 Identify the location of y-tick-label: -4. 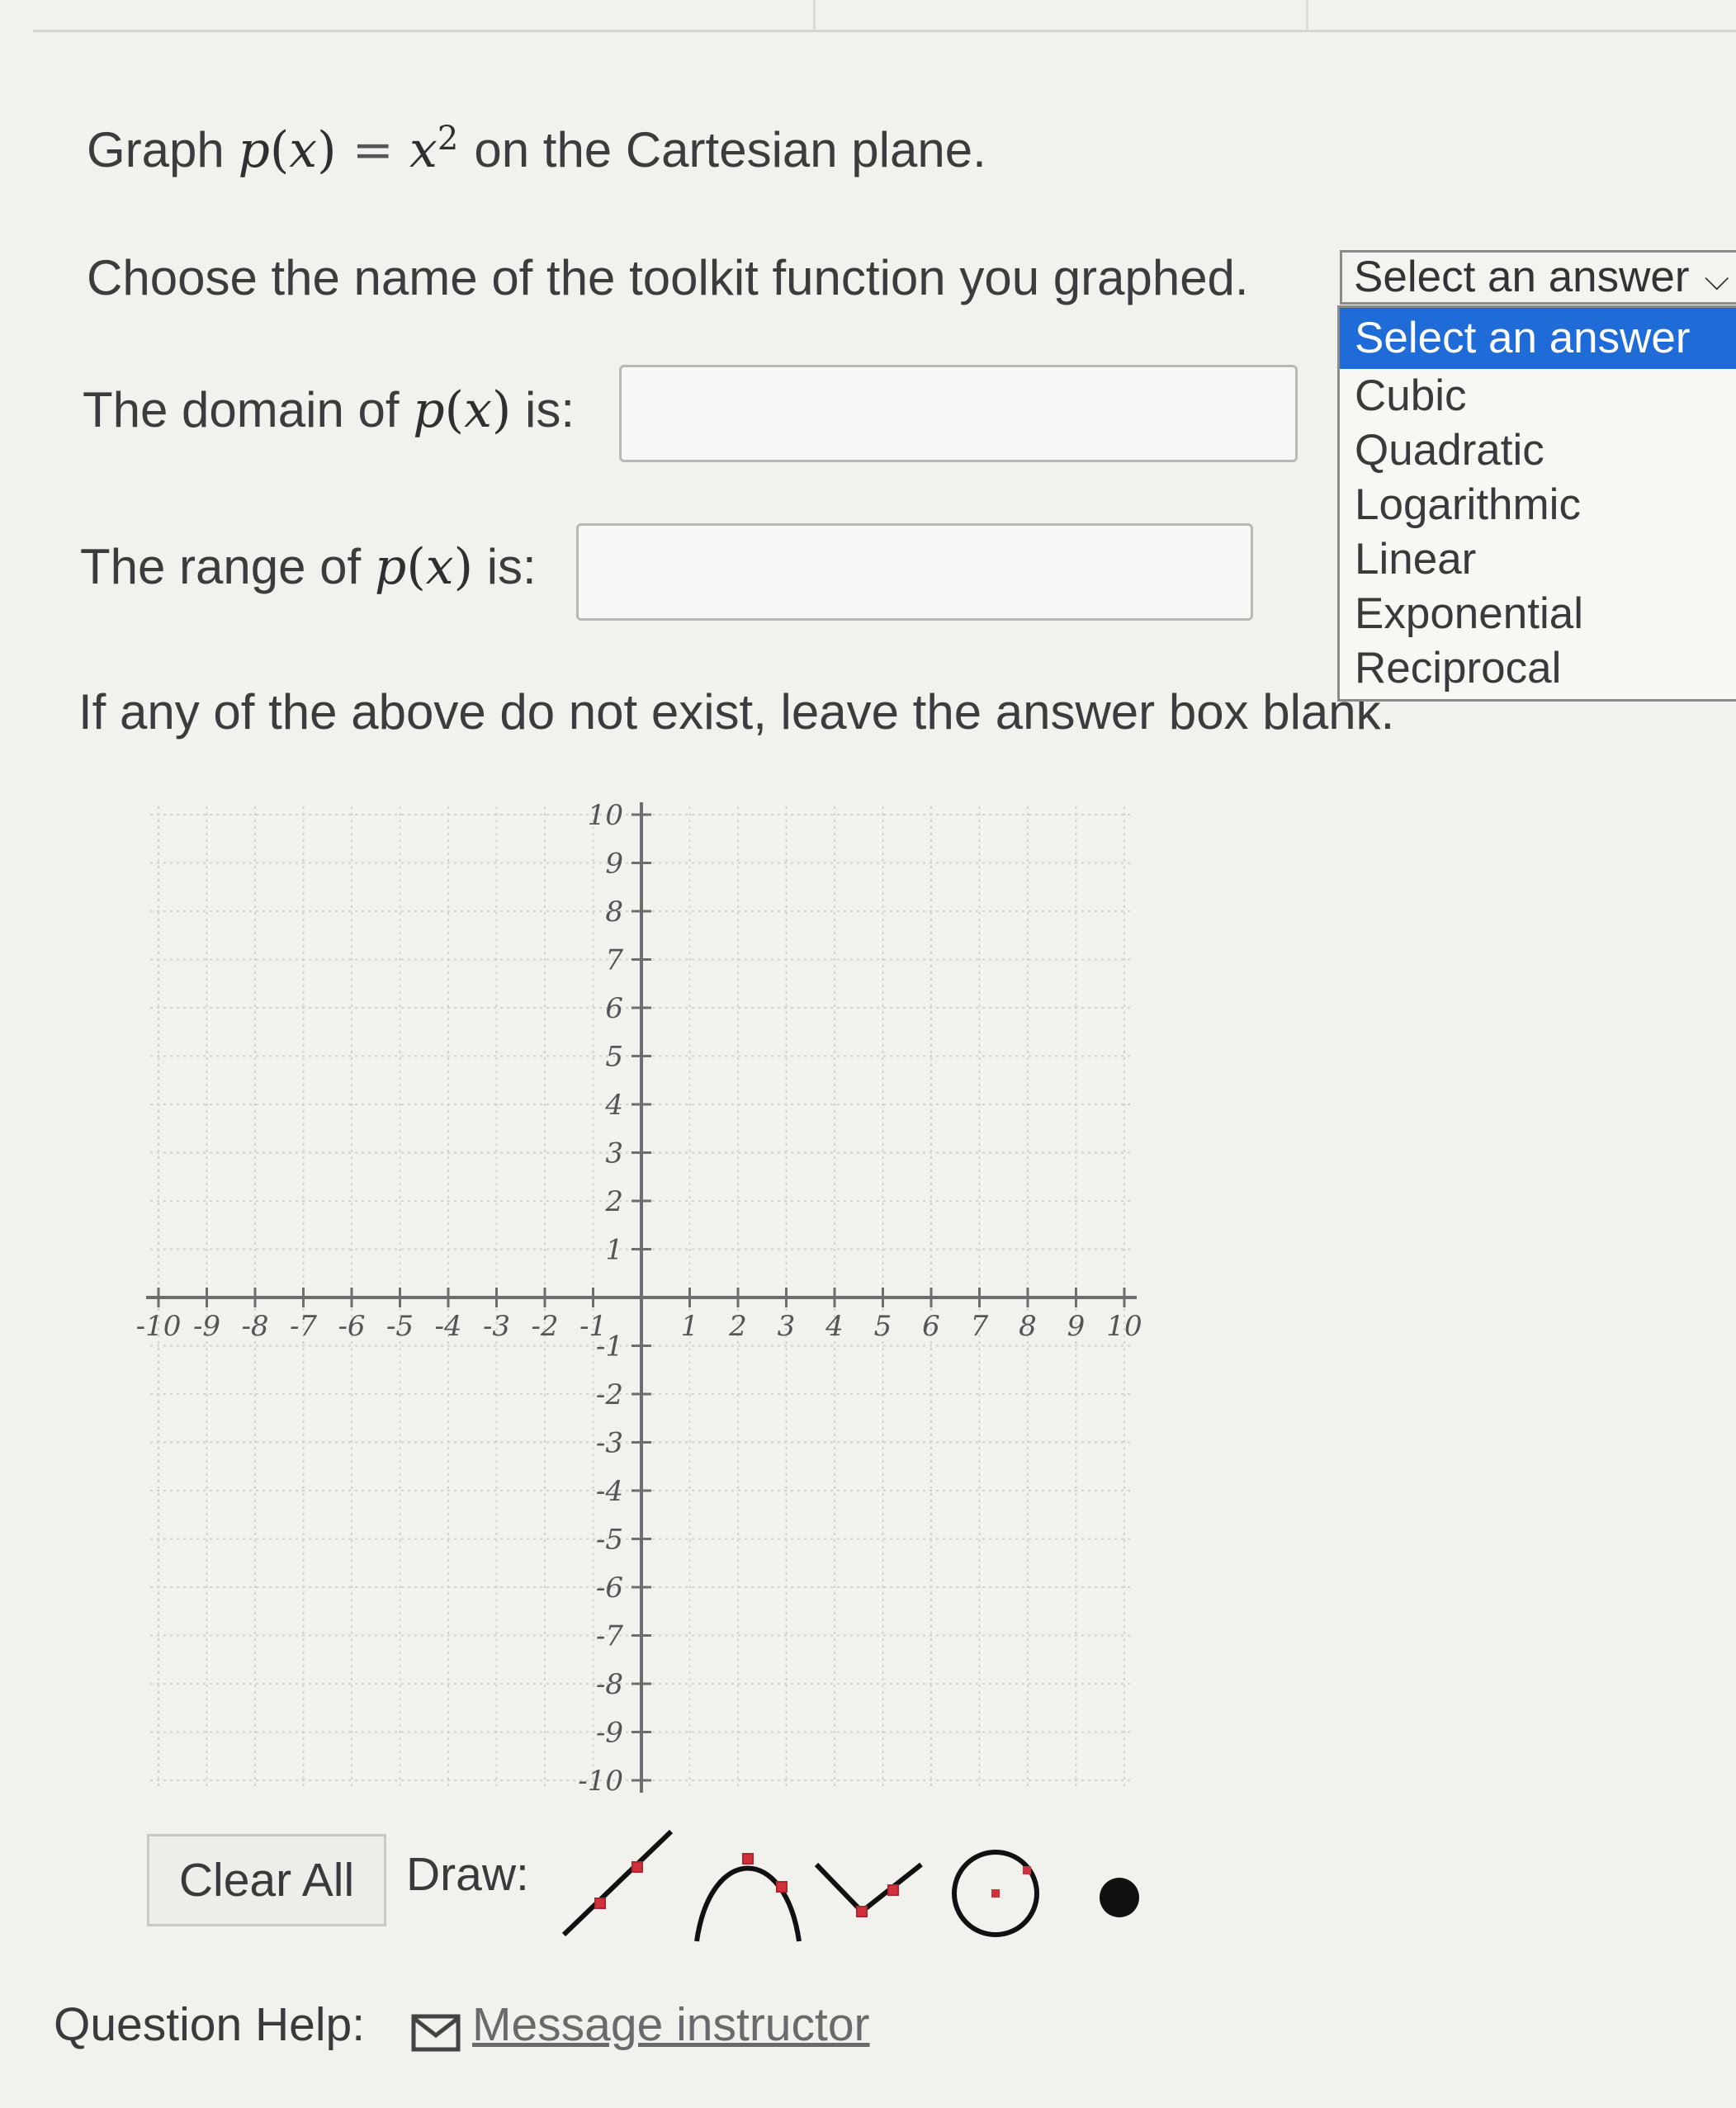
(609, 1491).